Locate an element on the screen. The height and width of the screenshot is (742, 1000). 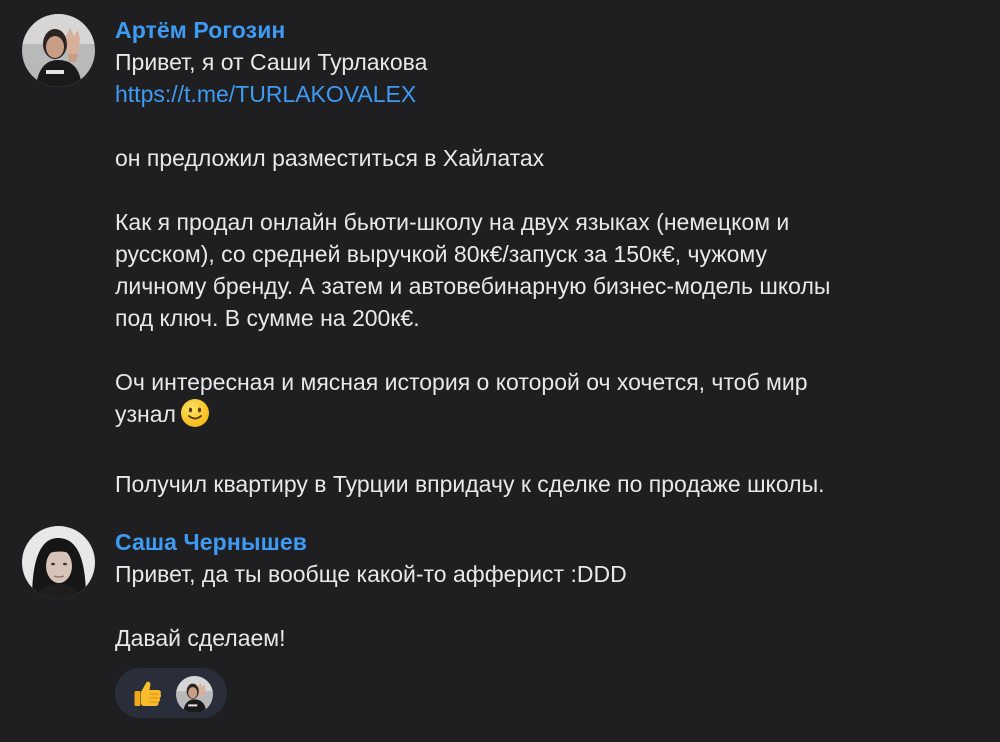
message-text-line: Привет, я от Саши Турлакова is located at coordinates (271, 62).